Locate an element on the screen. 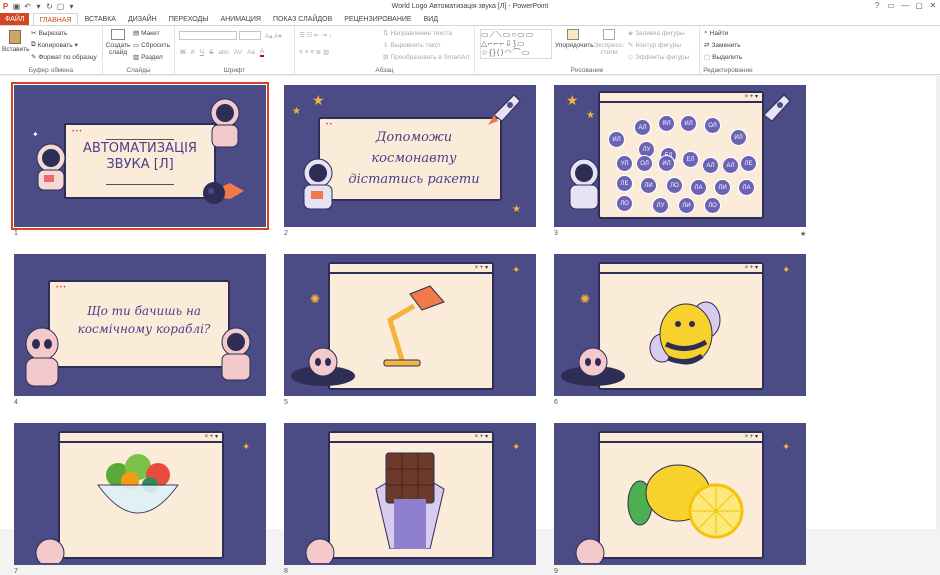 Image resolution: width=940 pixels, height=575 pixels. change-case-button: Aa is located at coordinates (251, 52).